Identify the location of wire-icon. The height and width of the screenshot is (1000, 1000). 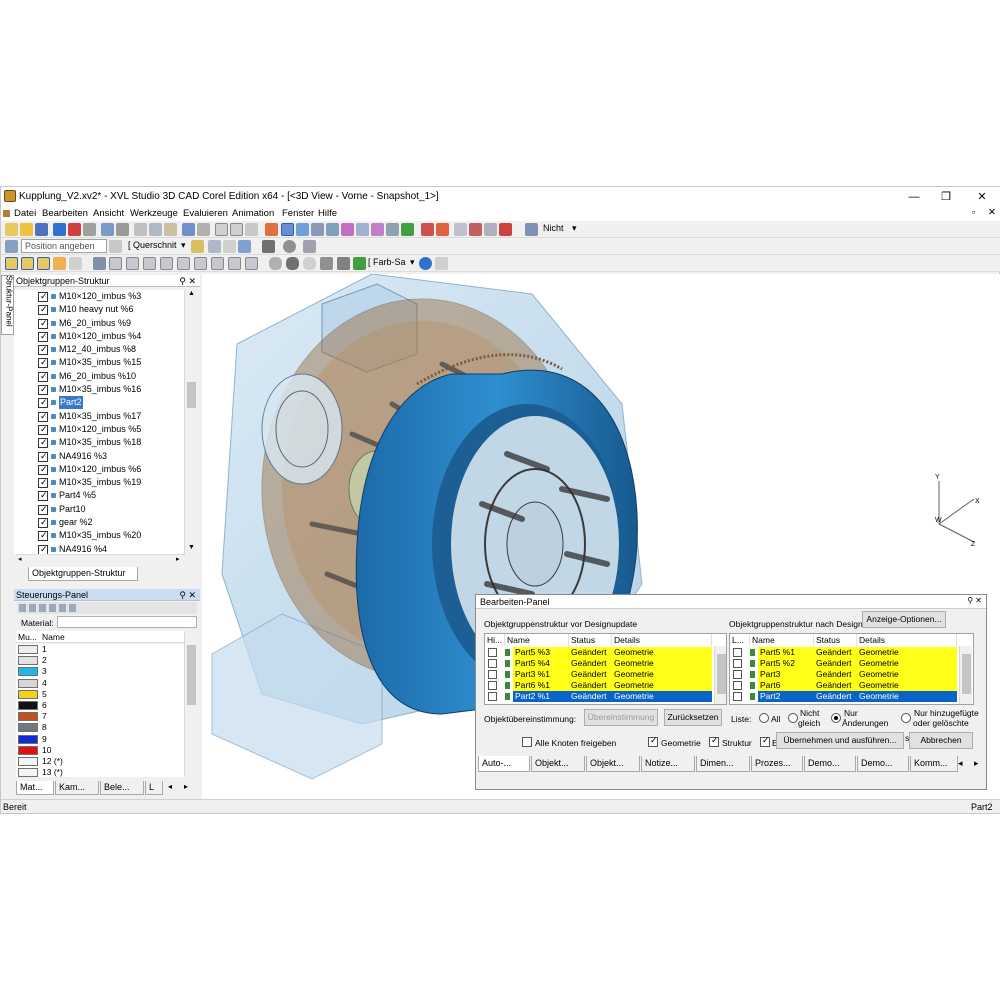
(326, 263).